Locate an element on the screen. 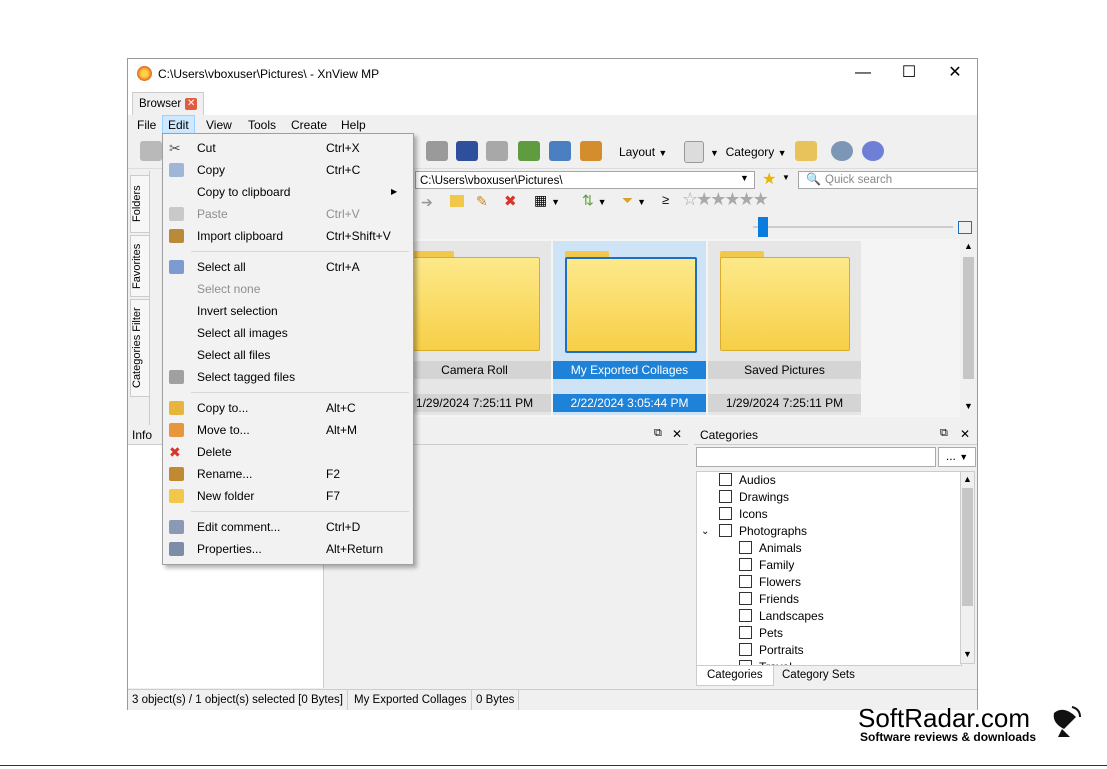 The image size is (1107, 769). menu-help: Help is located at coordinates (353, 125).